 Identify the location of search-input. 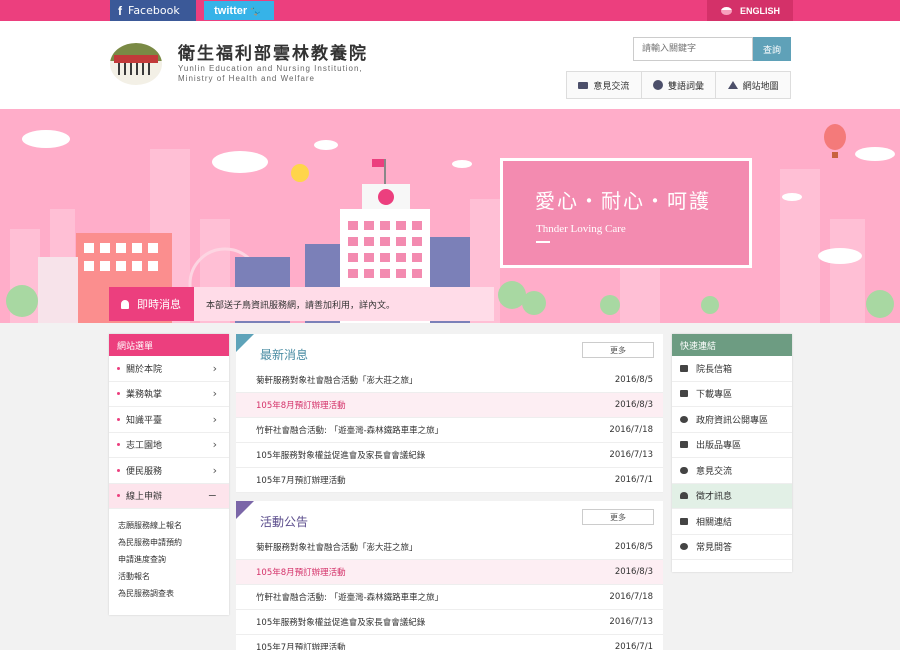
(693, 49).